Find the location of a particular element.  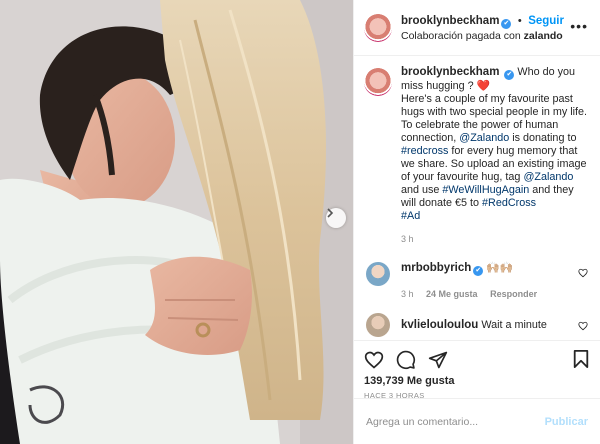

hashtag-ad: #Ad is located at coordinates (410, 216).